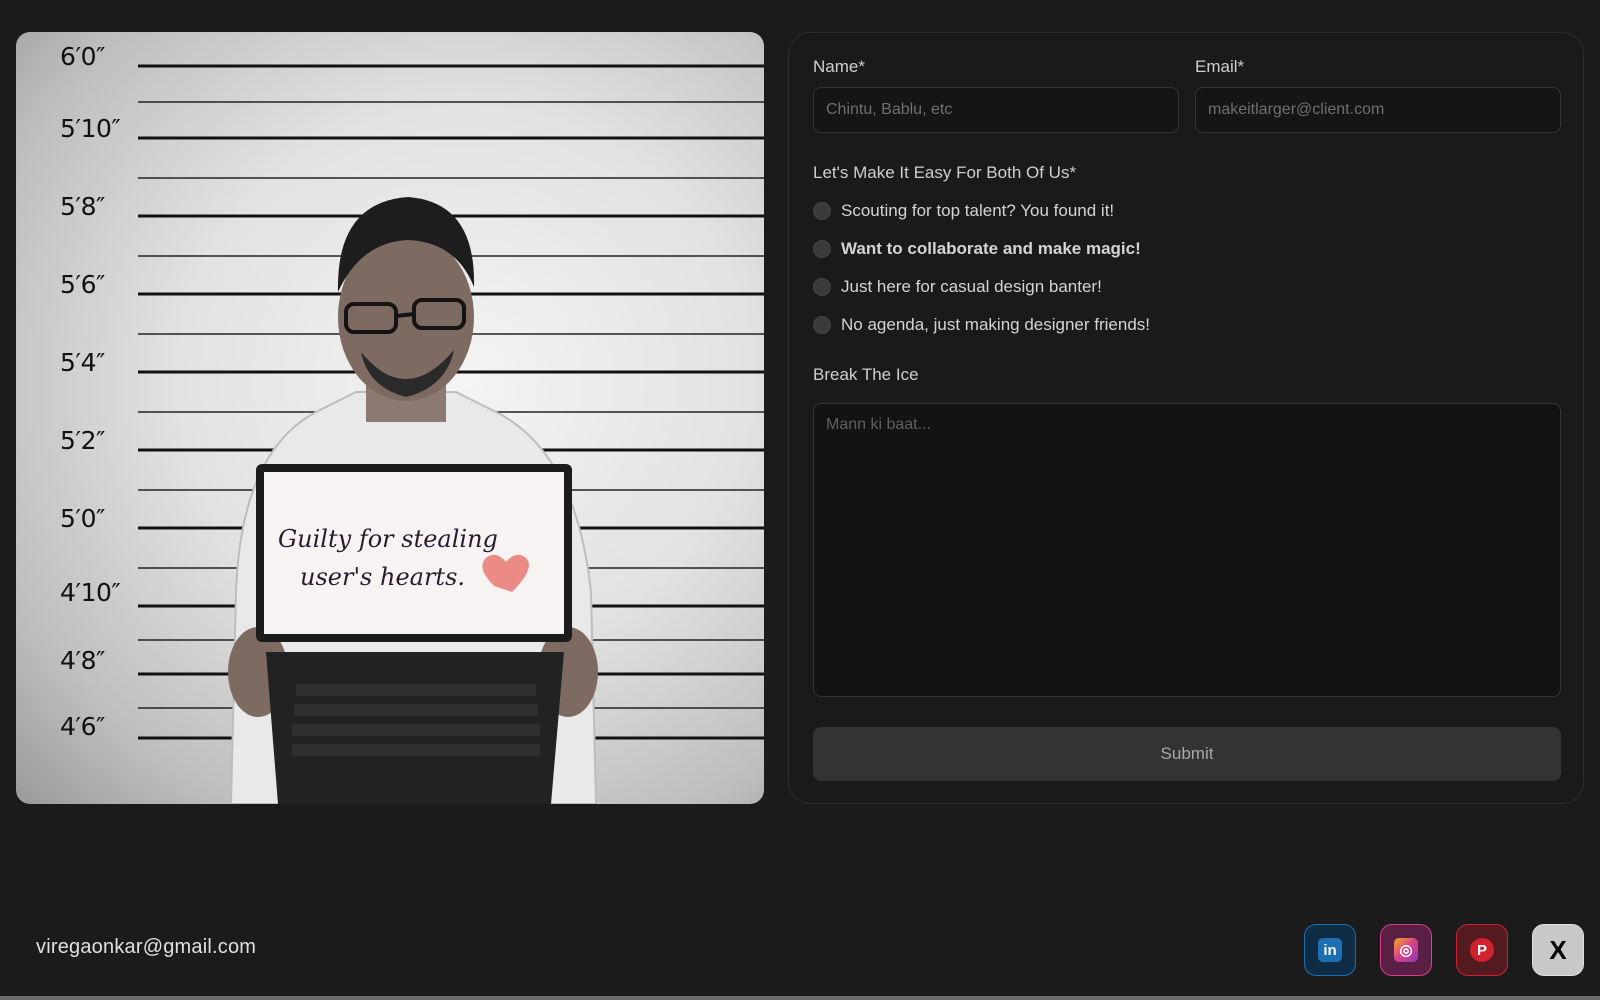 The width and height of the screenshot is (1600, 1000). What do you see at coordinates (82, 726) in the screenshot?
I see `height-mark-4-6: 4′6″` at bounding box center [82, 726].